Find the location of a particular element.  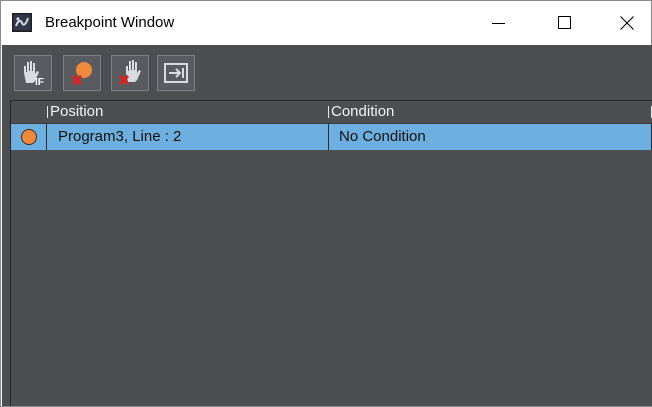

maximize-icon is located at coordinates (564, 22).